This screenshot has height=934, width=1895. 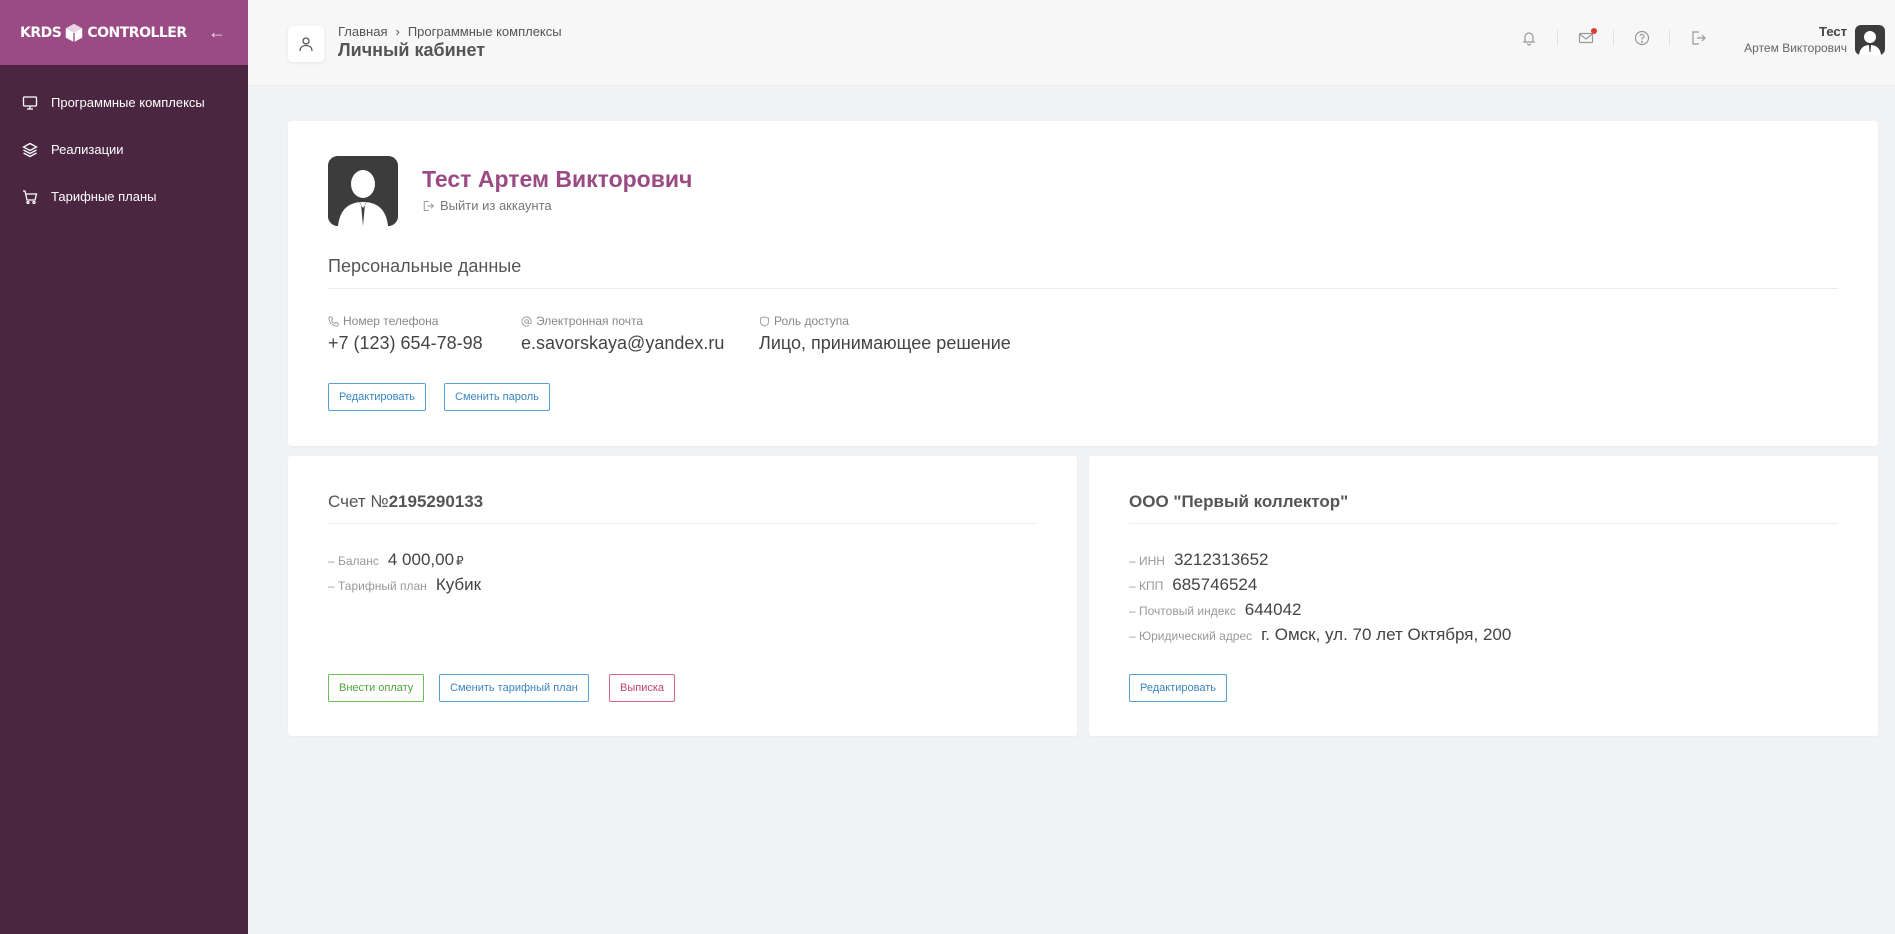 I want to click on sidebar-item-label: Реализации, so click(x=87, y=149).